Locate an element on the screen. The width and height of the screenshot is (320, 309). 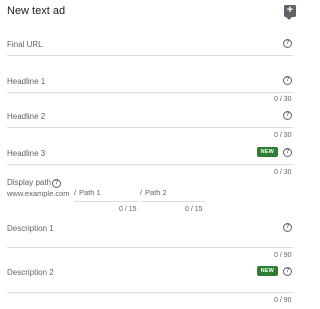
final-url-field: Final URL ? is located at coordinates (150, 47).